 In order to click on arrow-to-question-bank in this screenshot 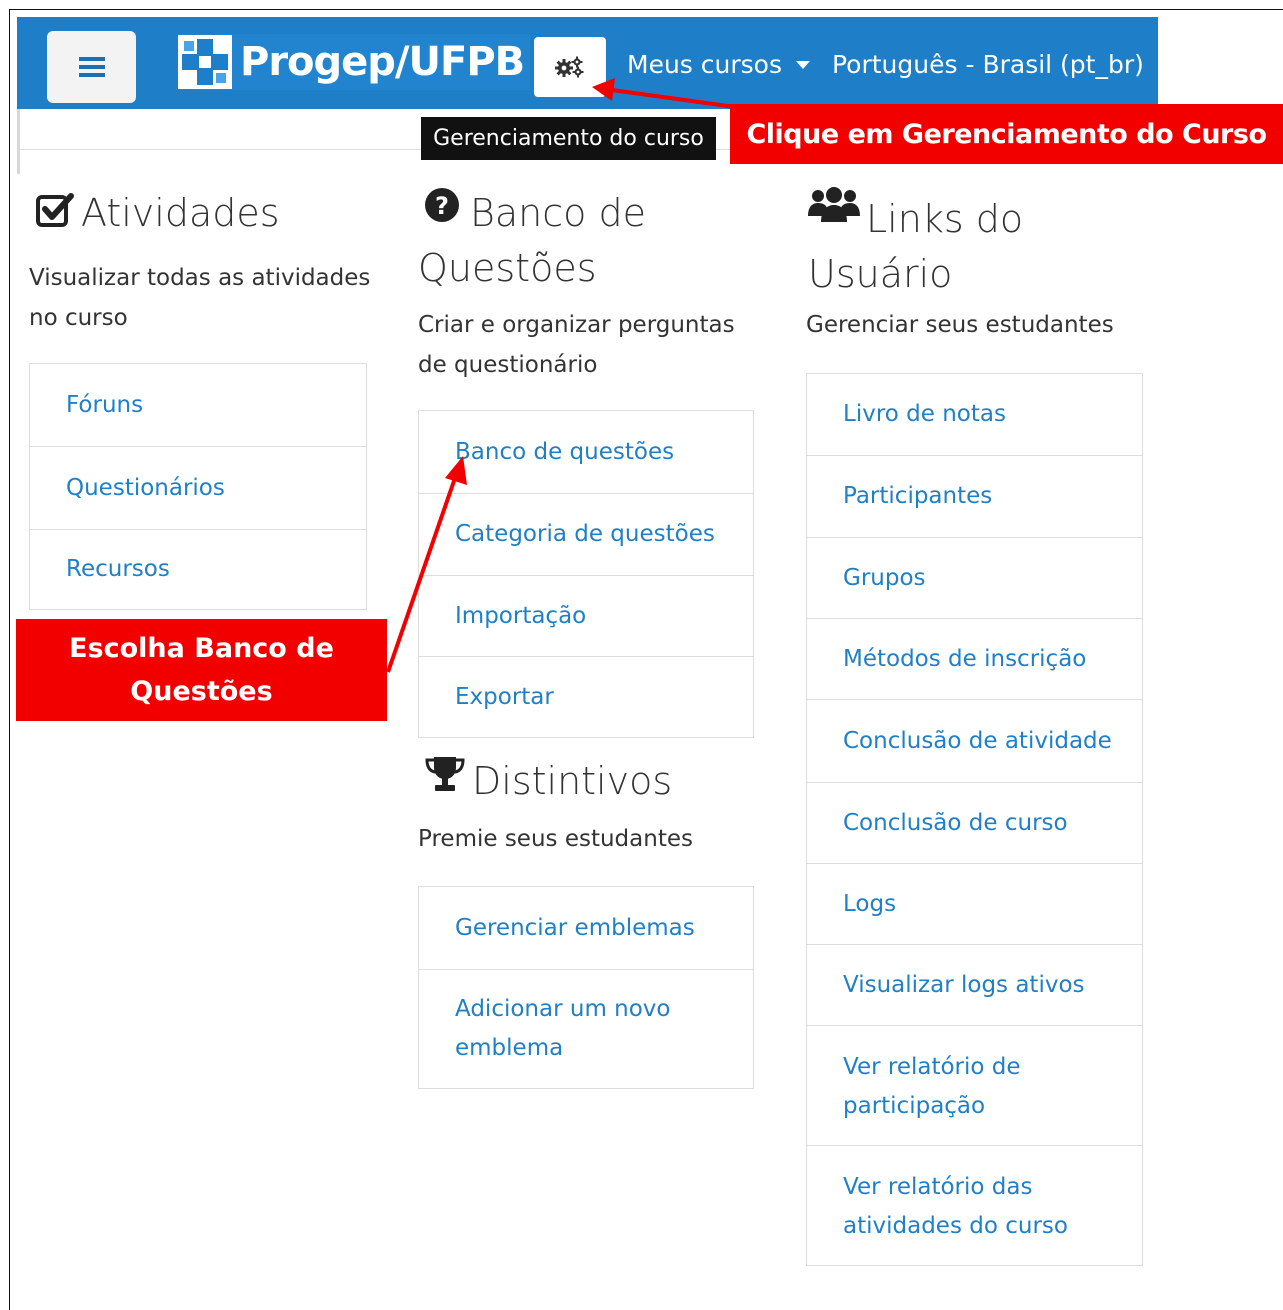, I will do `click(421, 575)`.